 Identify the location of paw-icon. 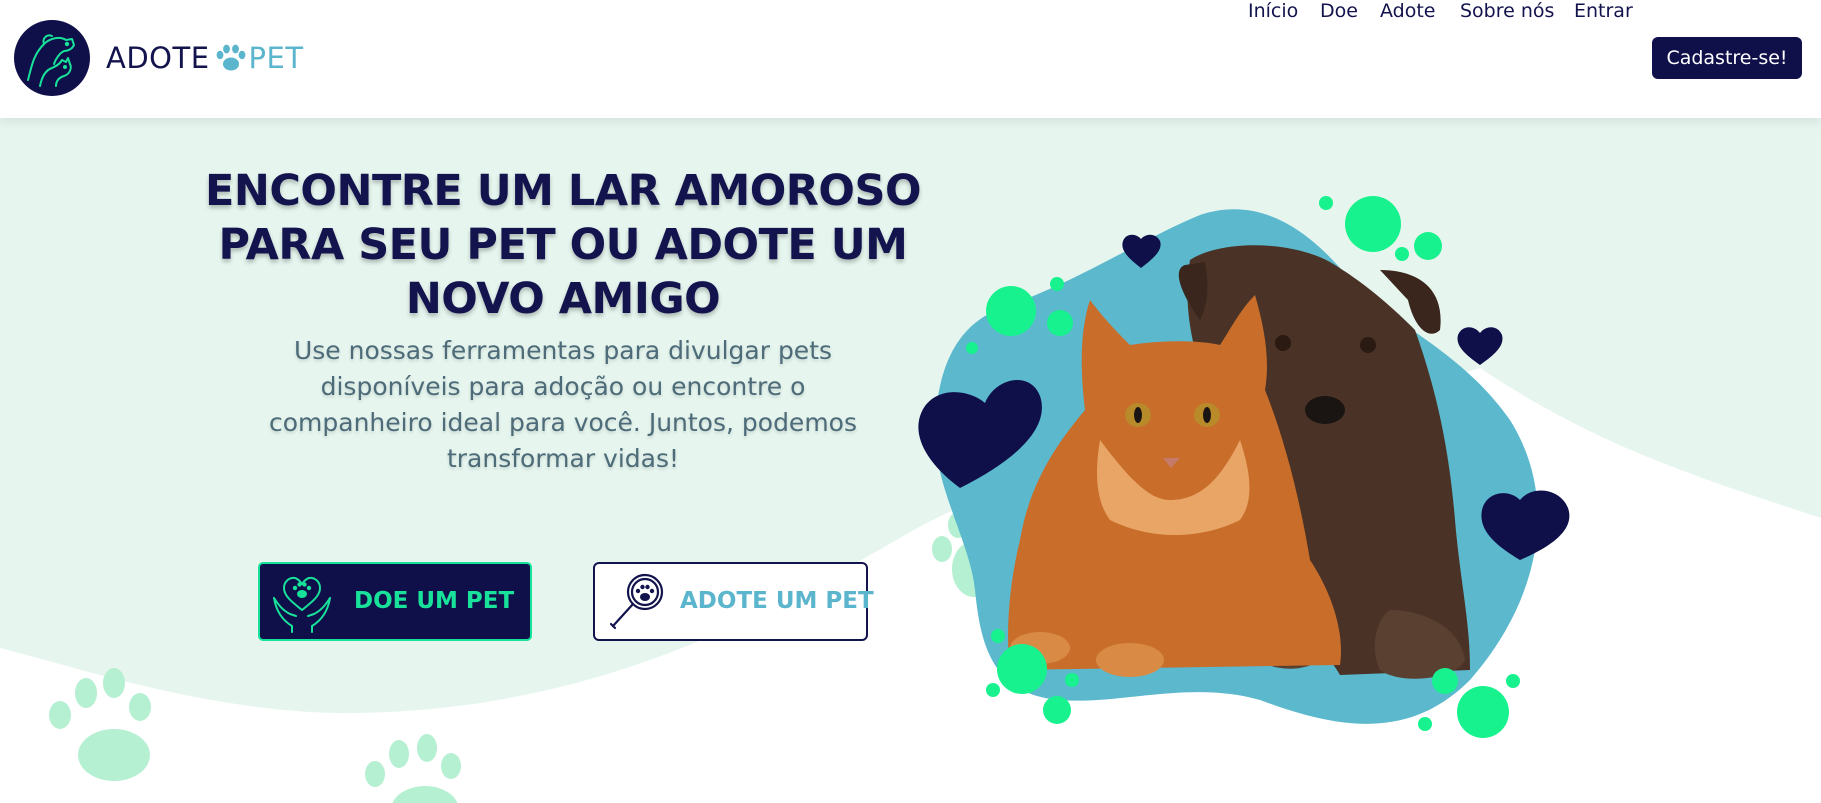
(230, 57).